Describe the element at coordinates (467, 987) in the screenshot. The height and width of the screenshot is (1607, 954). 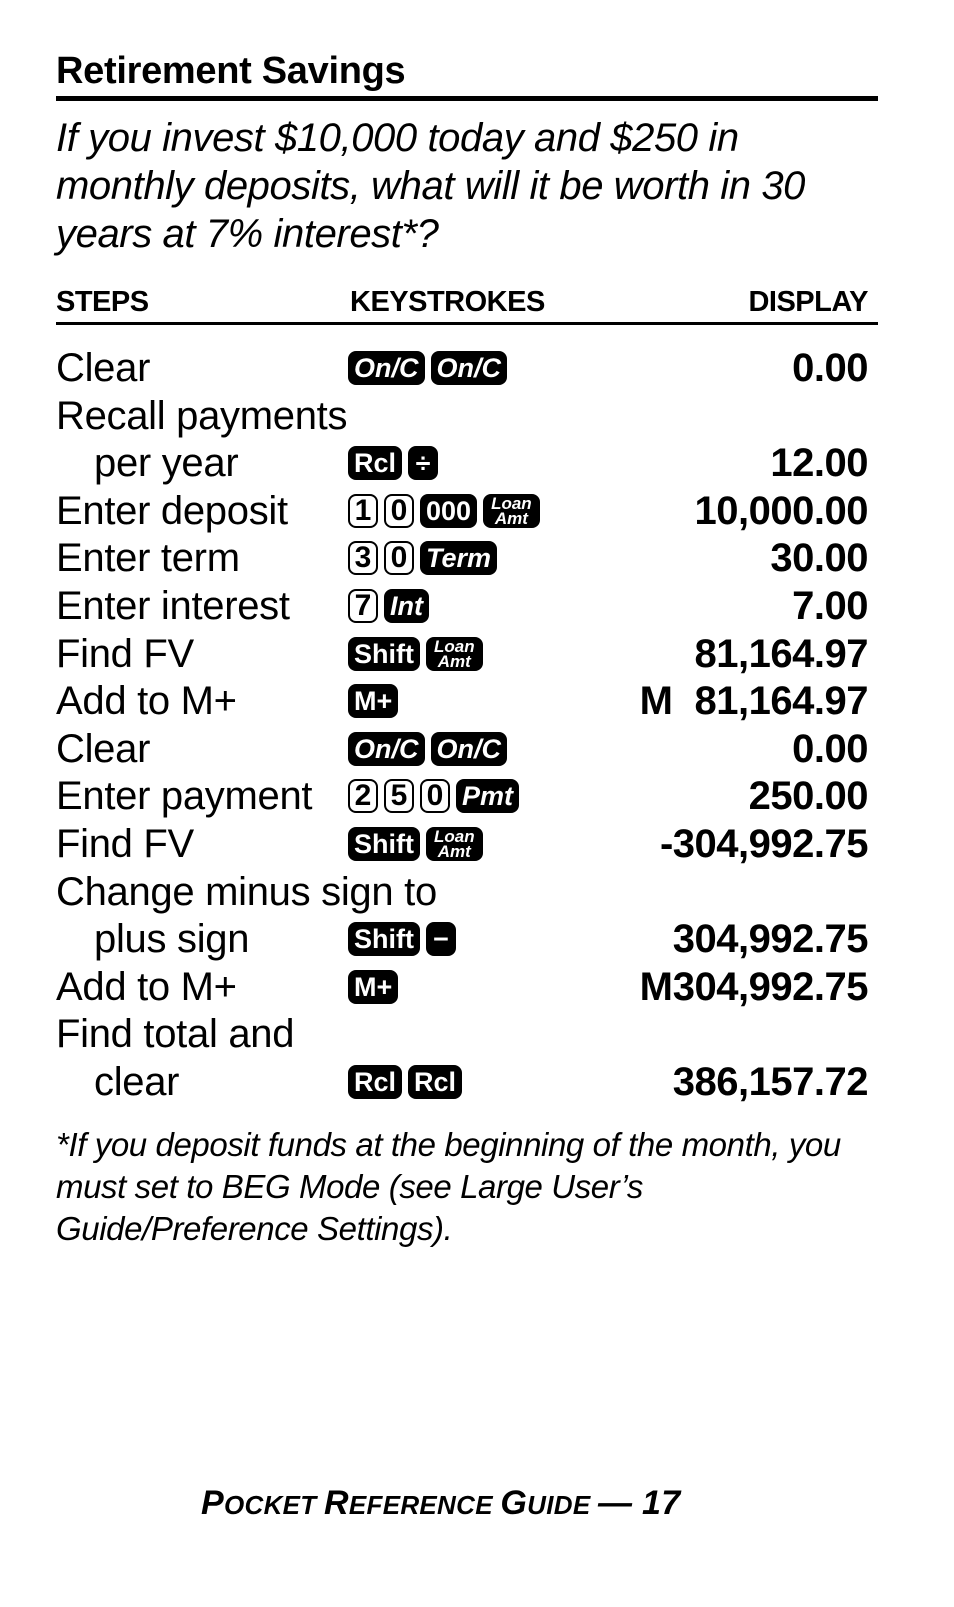
I see `table-row: Add to M+ M+ M 304,992.75` at that location.